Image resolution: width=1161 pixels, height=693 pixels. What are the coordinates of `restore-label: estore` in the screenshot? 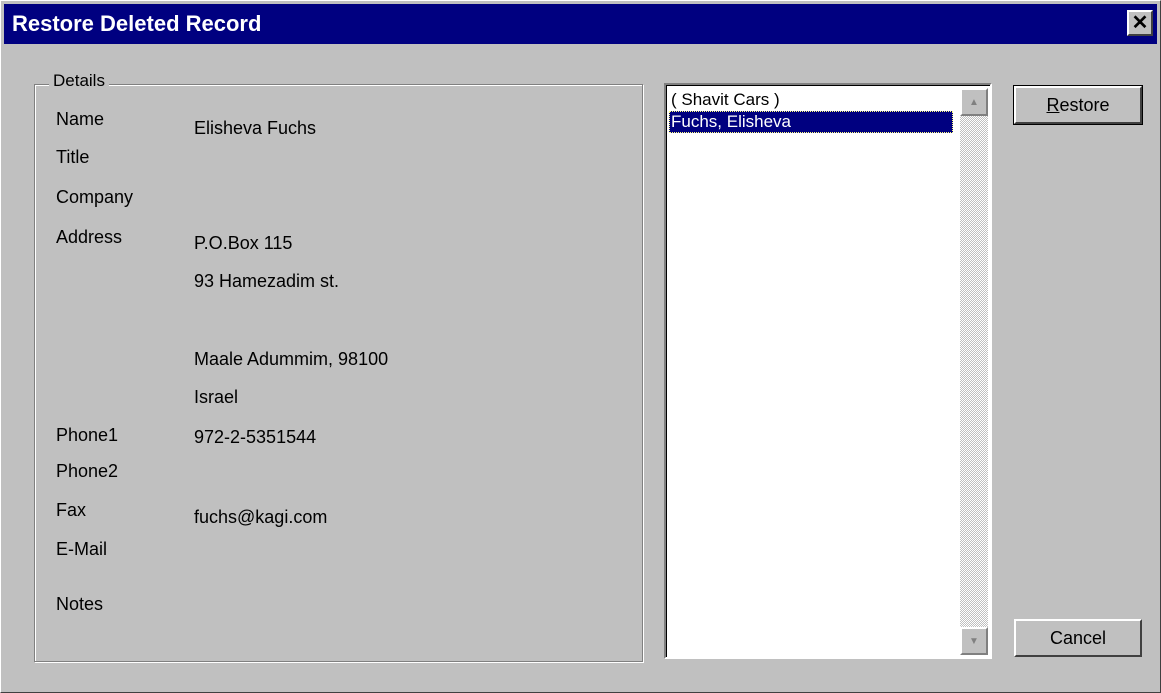 It's located at (1084, 104).